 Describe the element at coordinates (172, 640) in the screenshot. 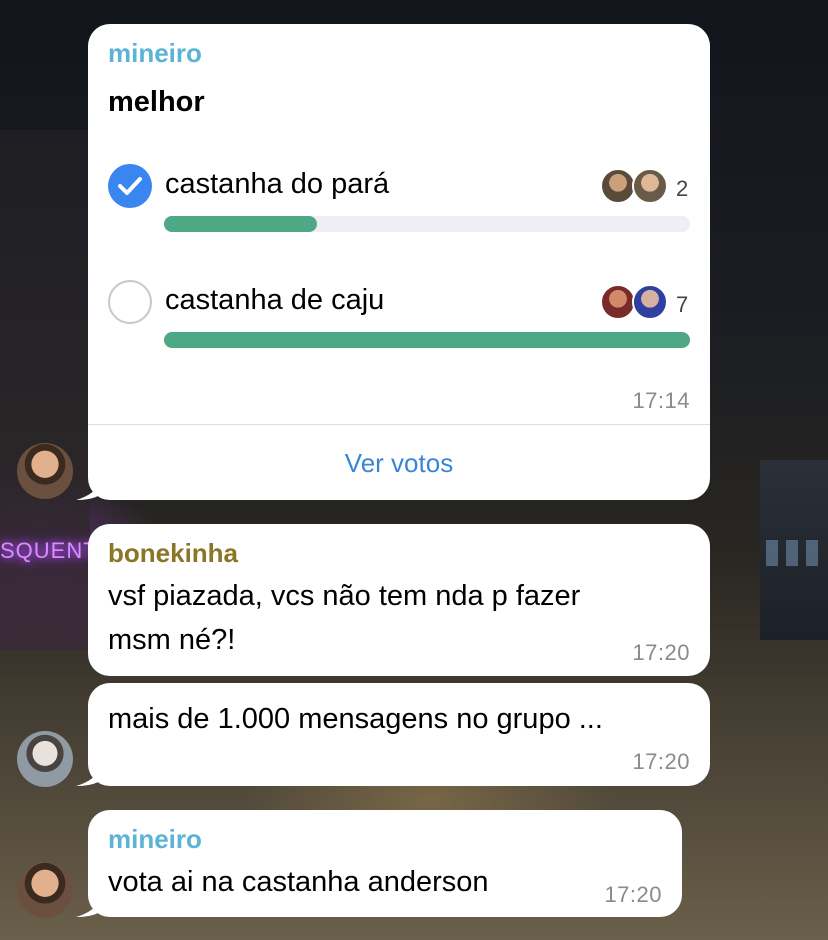

I see `message-text: msm né?!` at that location.